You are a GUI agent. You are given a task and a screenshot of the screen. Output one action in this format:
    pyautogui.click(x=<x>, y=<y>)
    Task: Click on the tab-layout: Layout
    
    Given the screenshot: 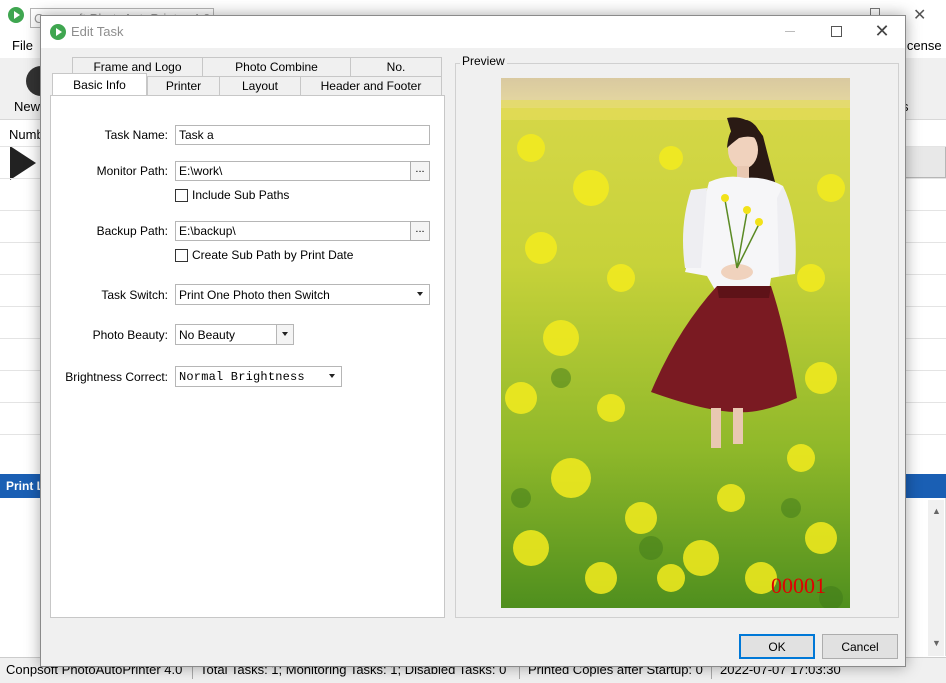 What is the action you would take?
    pyautogui.click(x=260, y=85)
    